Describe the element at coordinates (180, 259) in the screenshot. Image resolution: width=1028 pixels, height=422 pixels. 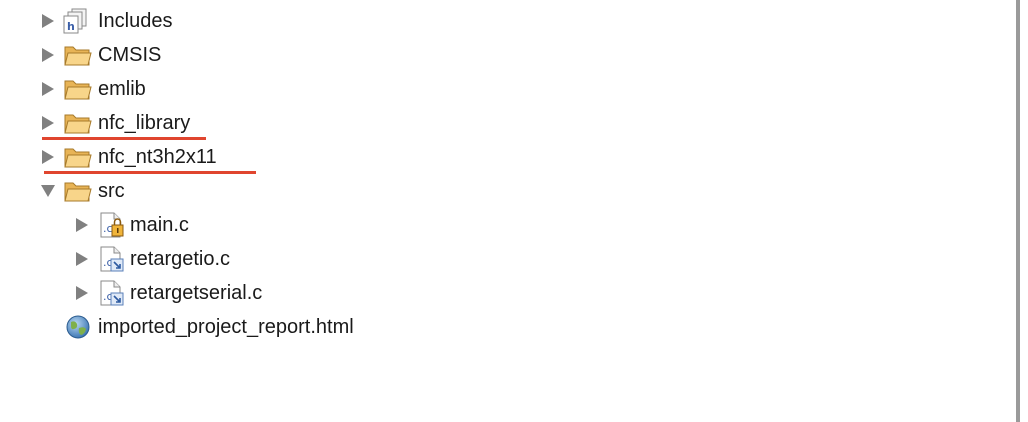
I see `tree-item-label: retargetio.c` at that location.